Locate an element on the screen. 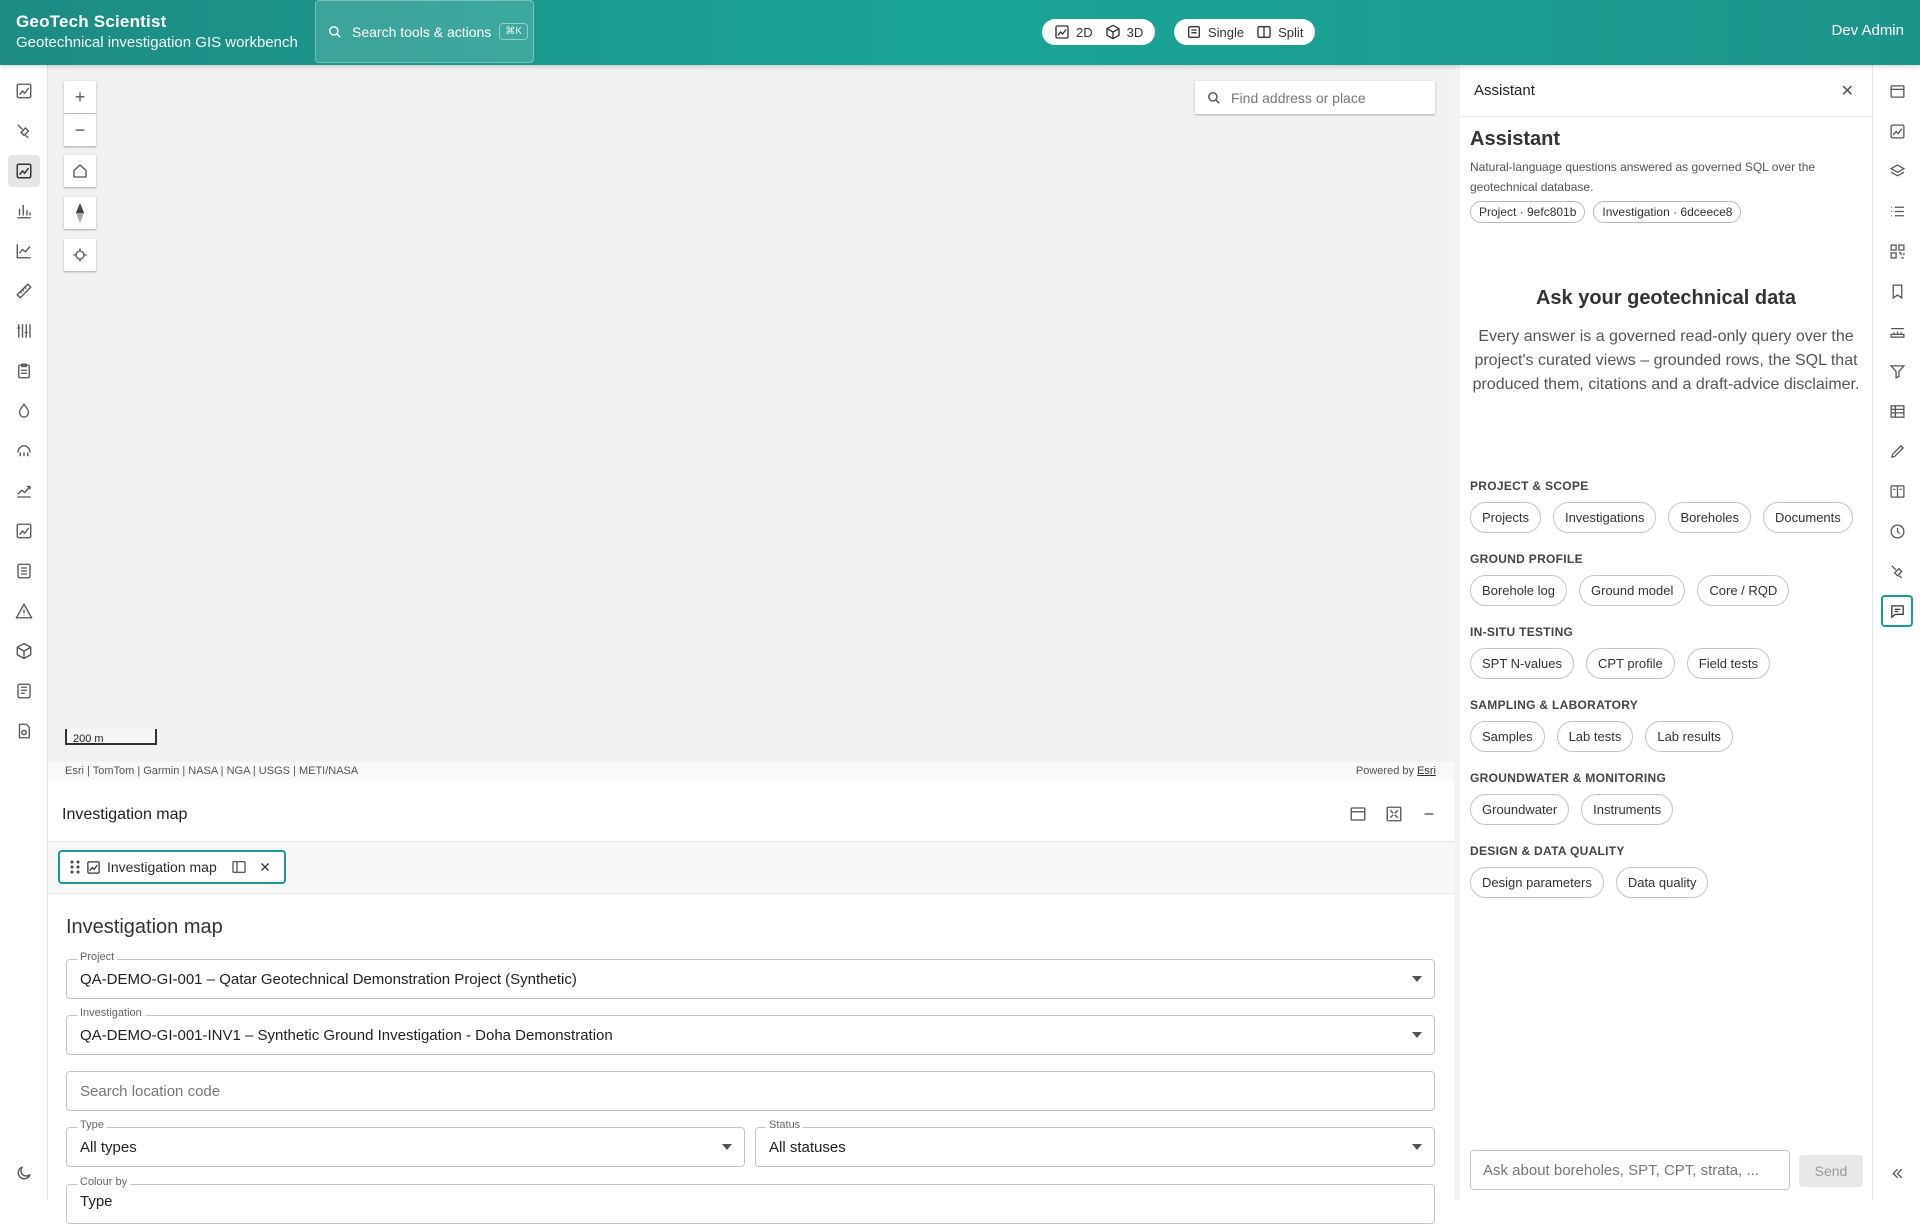 The image size is (1920, 1224). section-title: IN-SITU TESTING is located at coordinates (1522, 632).